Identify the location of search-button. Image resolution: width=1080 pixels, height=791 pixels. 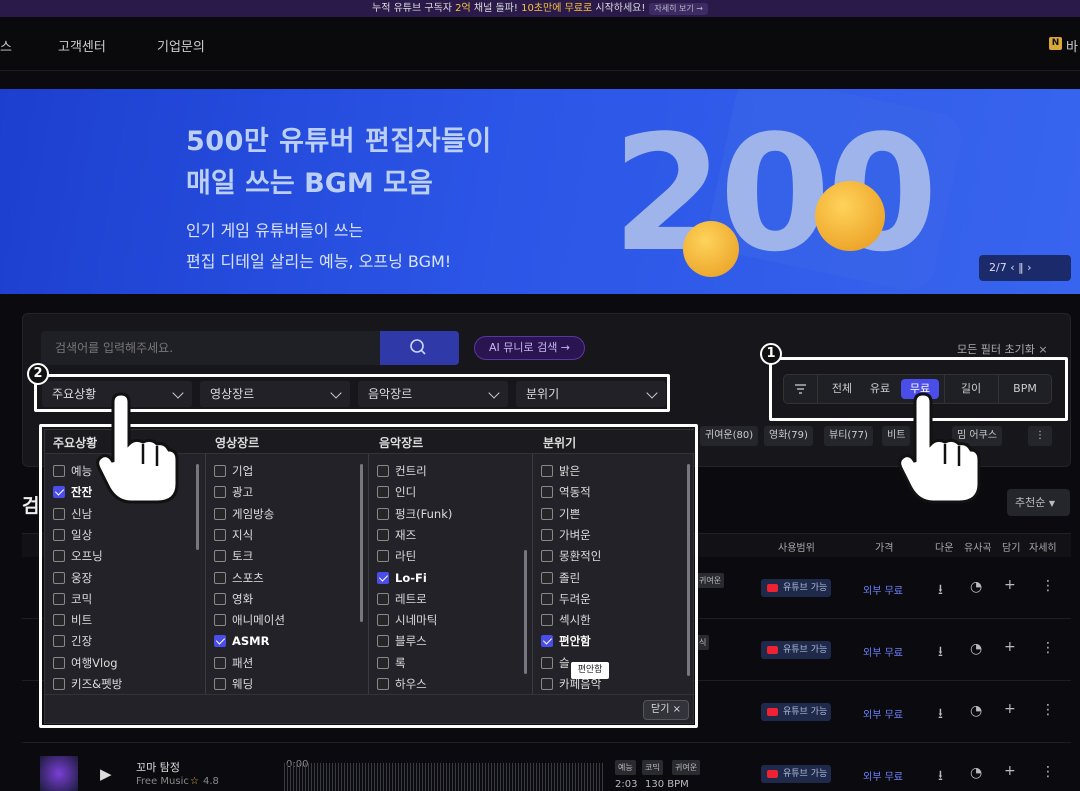
(419, 348).